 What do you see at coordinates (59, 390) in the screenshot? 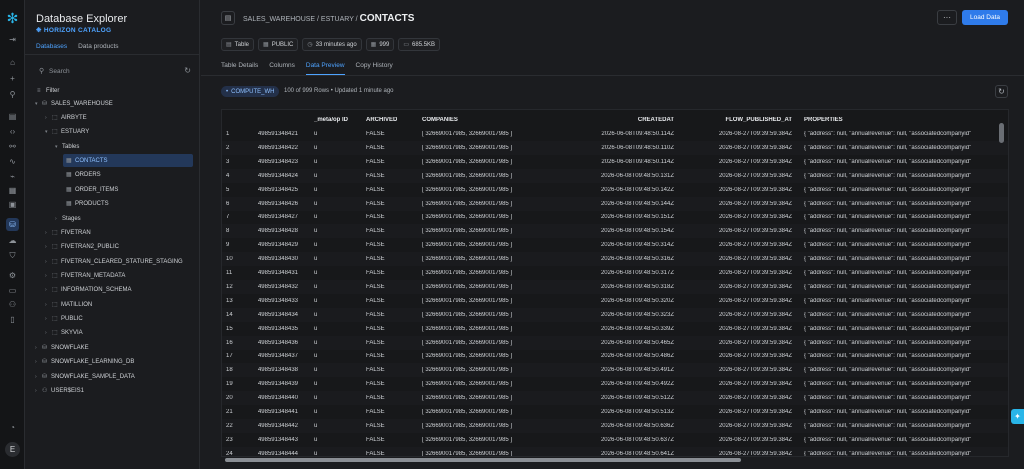
I see `tree-item-user-db: › ⚇ USER$EIS1` at bounding box center [59, 390].